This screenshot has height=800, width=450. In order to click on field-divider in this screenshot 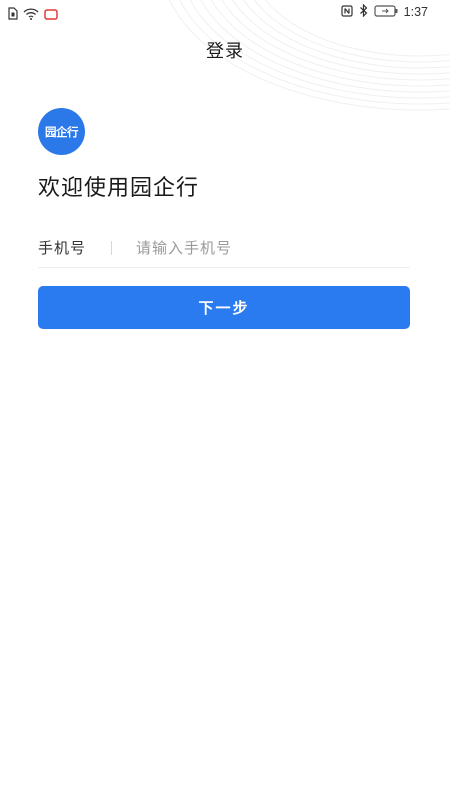, I will do `click(111, 247)`.